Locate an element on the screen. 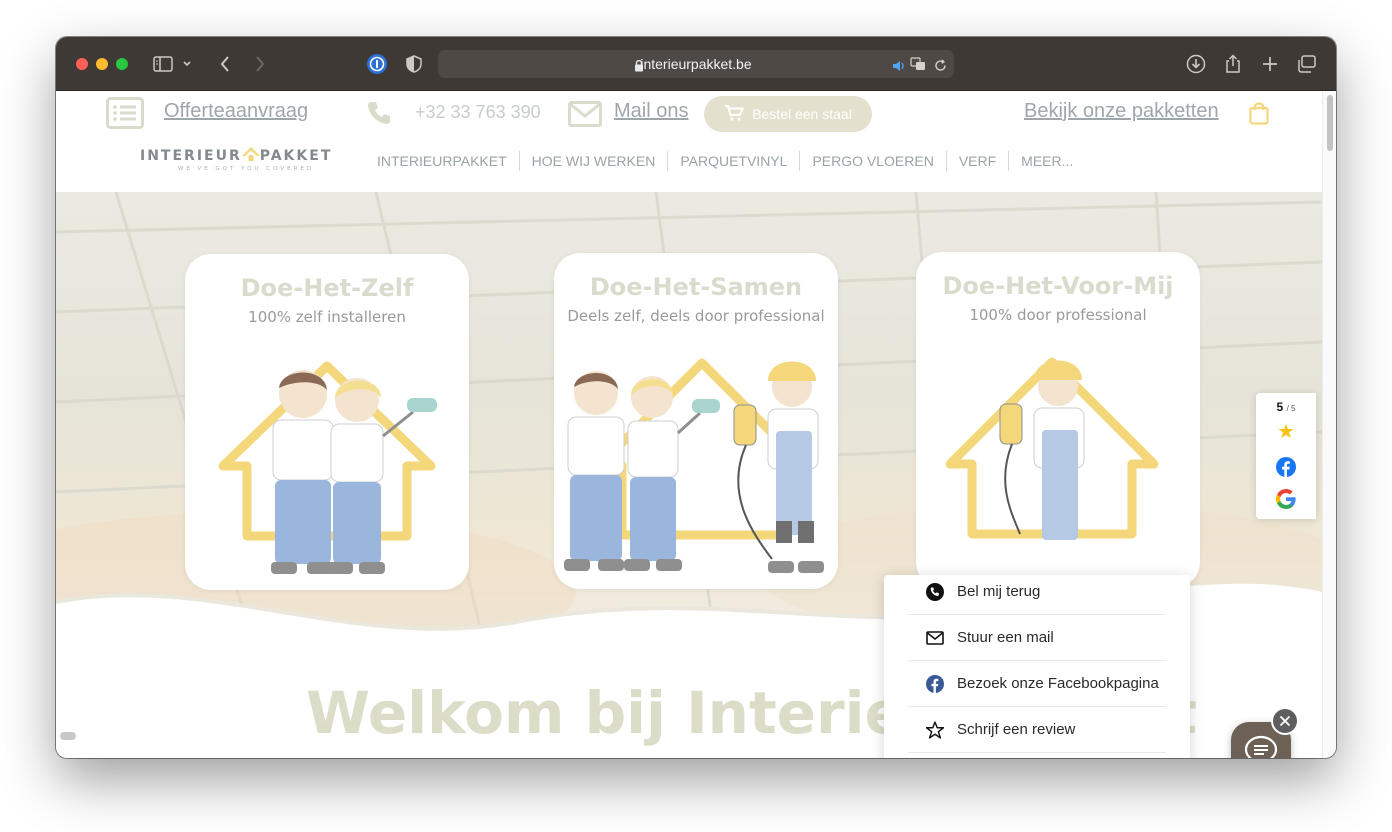 Image resolution: width=1392 pixels, height=832 pixels. logo-house-icon is located at coordinates (250, 154).